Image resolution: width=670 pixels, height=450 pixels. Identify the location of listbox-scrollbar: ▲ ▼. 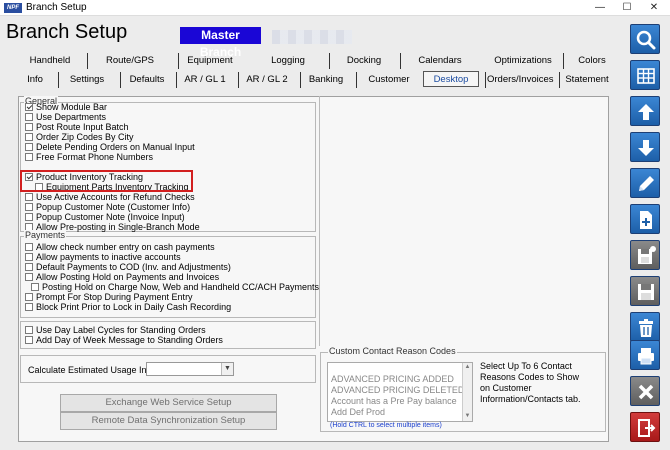
(467, 392).